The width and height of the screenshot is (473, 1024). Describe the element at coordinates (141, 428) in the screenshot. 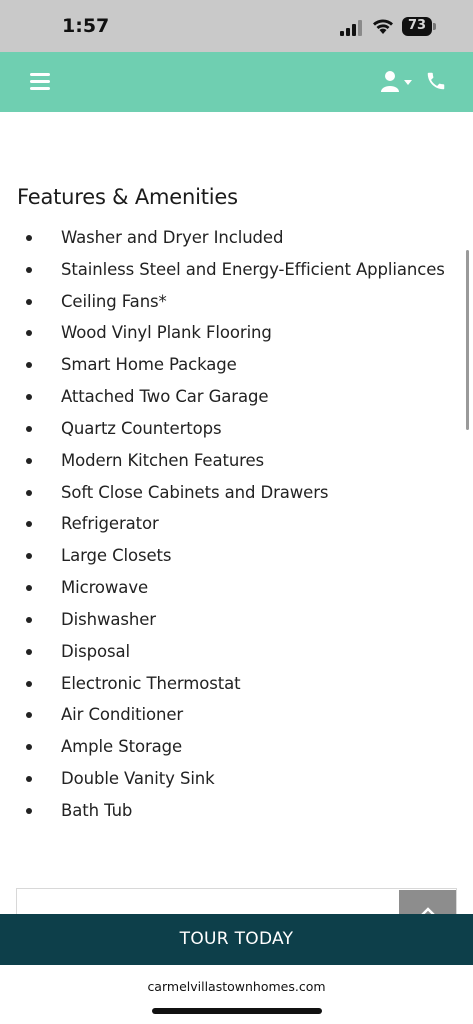

I see `feature-item-label: Quartz Countertops` at that location.